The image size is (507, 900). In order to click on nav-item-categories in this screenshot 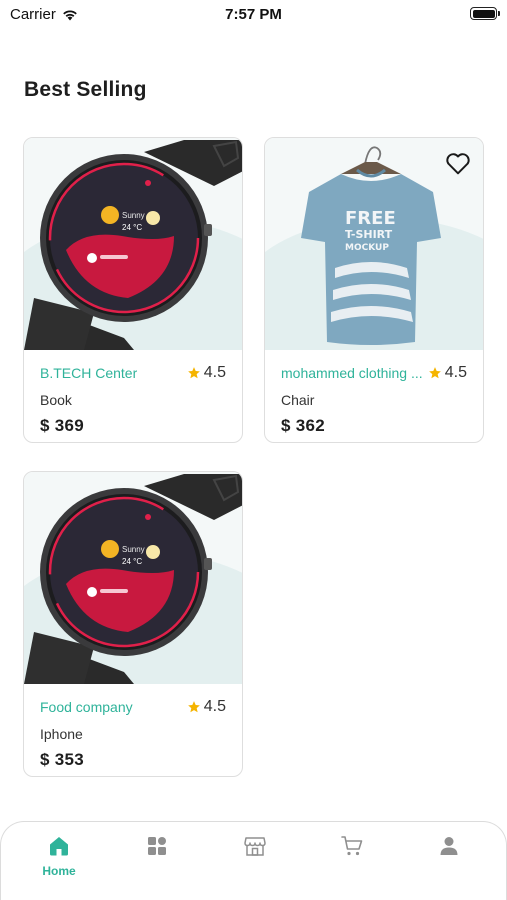, I will do `click(157, 859)`.